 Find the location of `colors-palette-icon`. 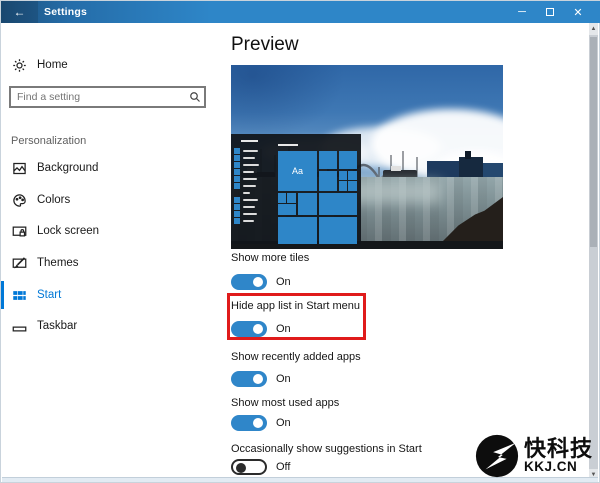

colors-palette-icon is located at coordinates (19, 200).